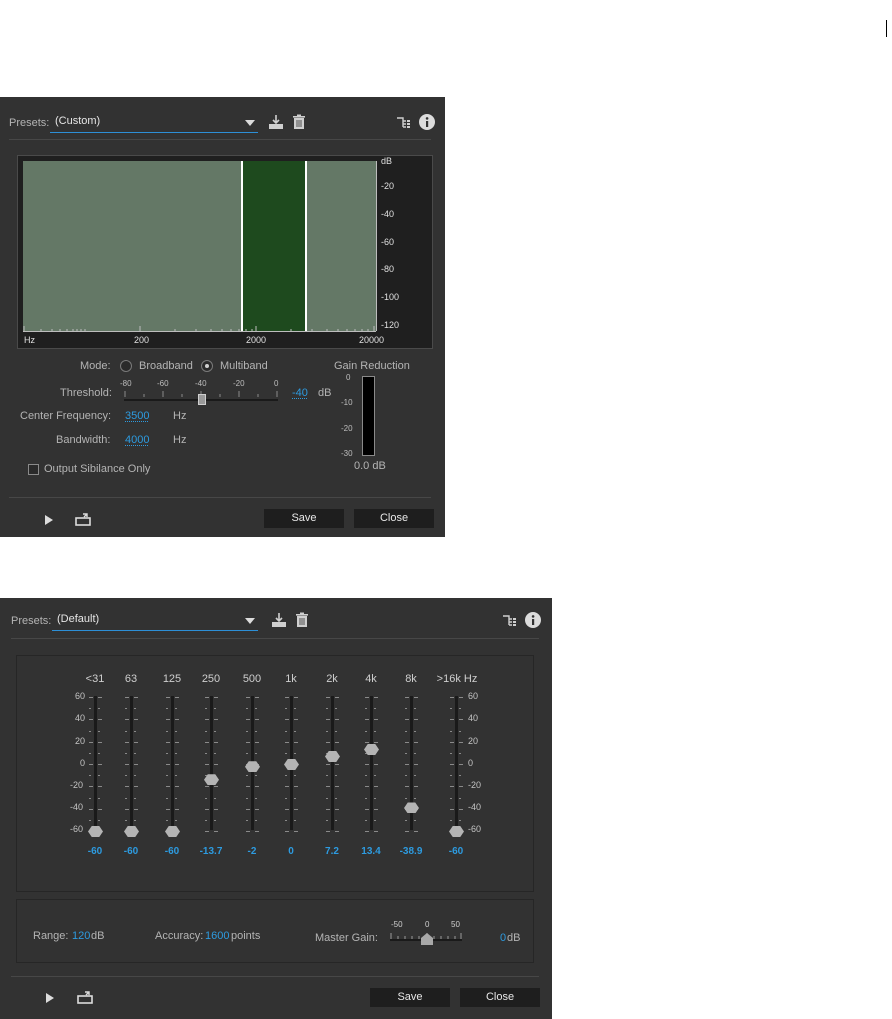 Image resolution: width=892 pixels, height=1019 pixels. I want to click on accuracy-value: 1600, so click(217, 936).